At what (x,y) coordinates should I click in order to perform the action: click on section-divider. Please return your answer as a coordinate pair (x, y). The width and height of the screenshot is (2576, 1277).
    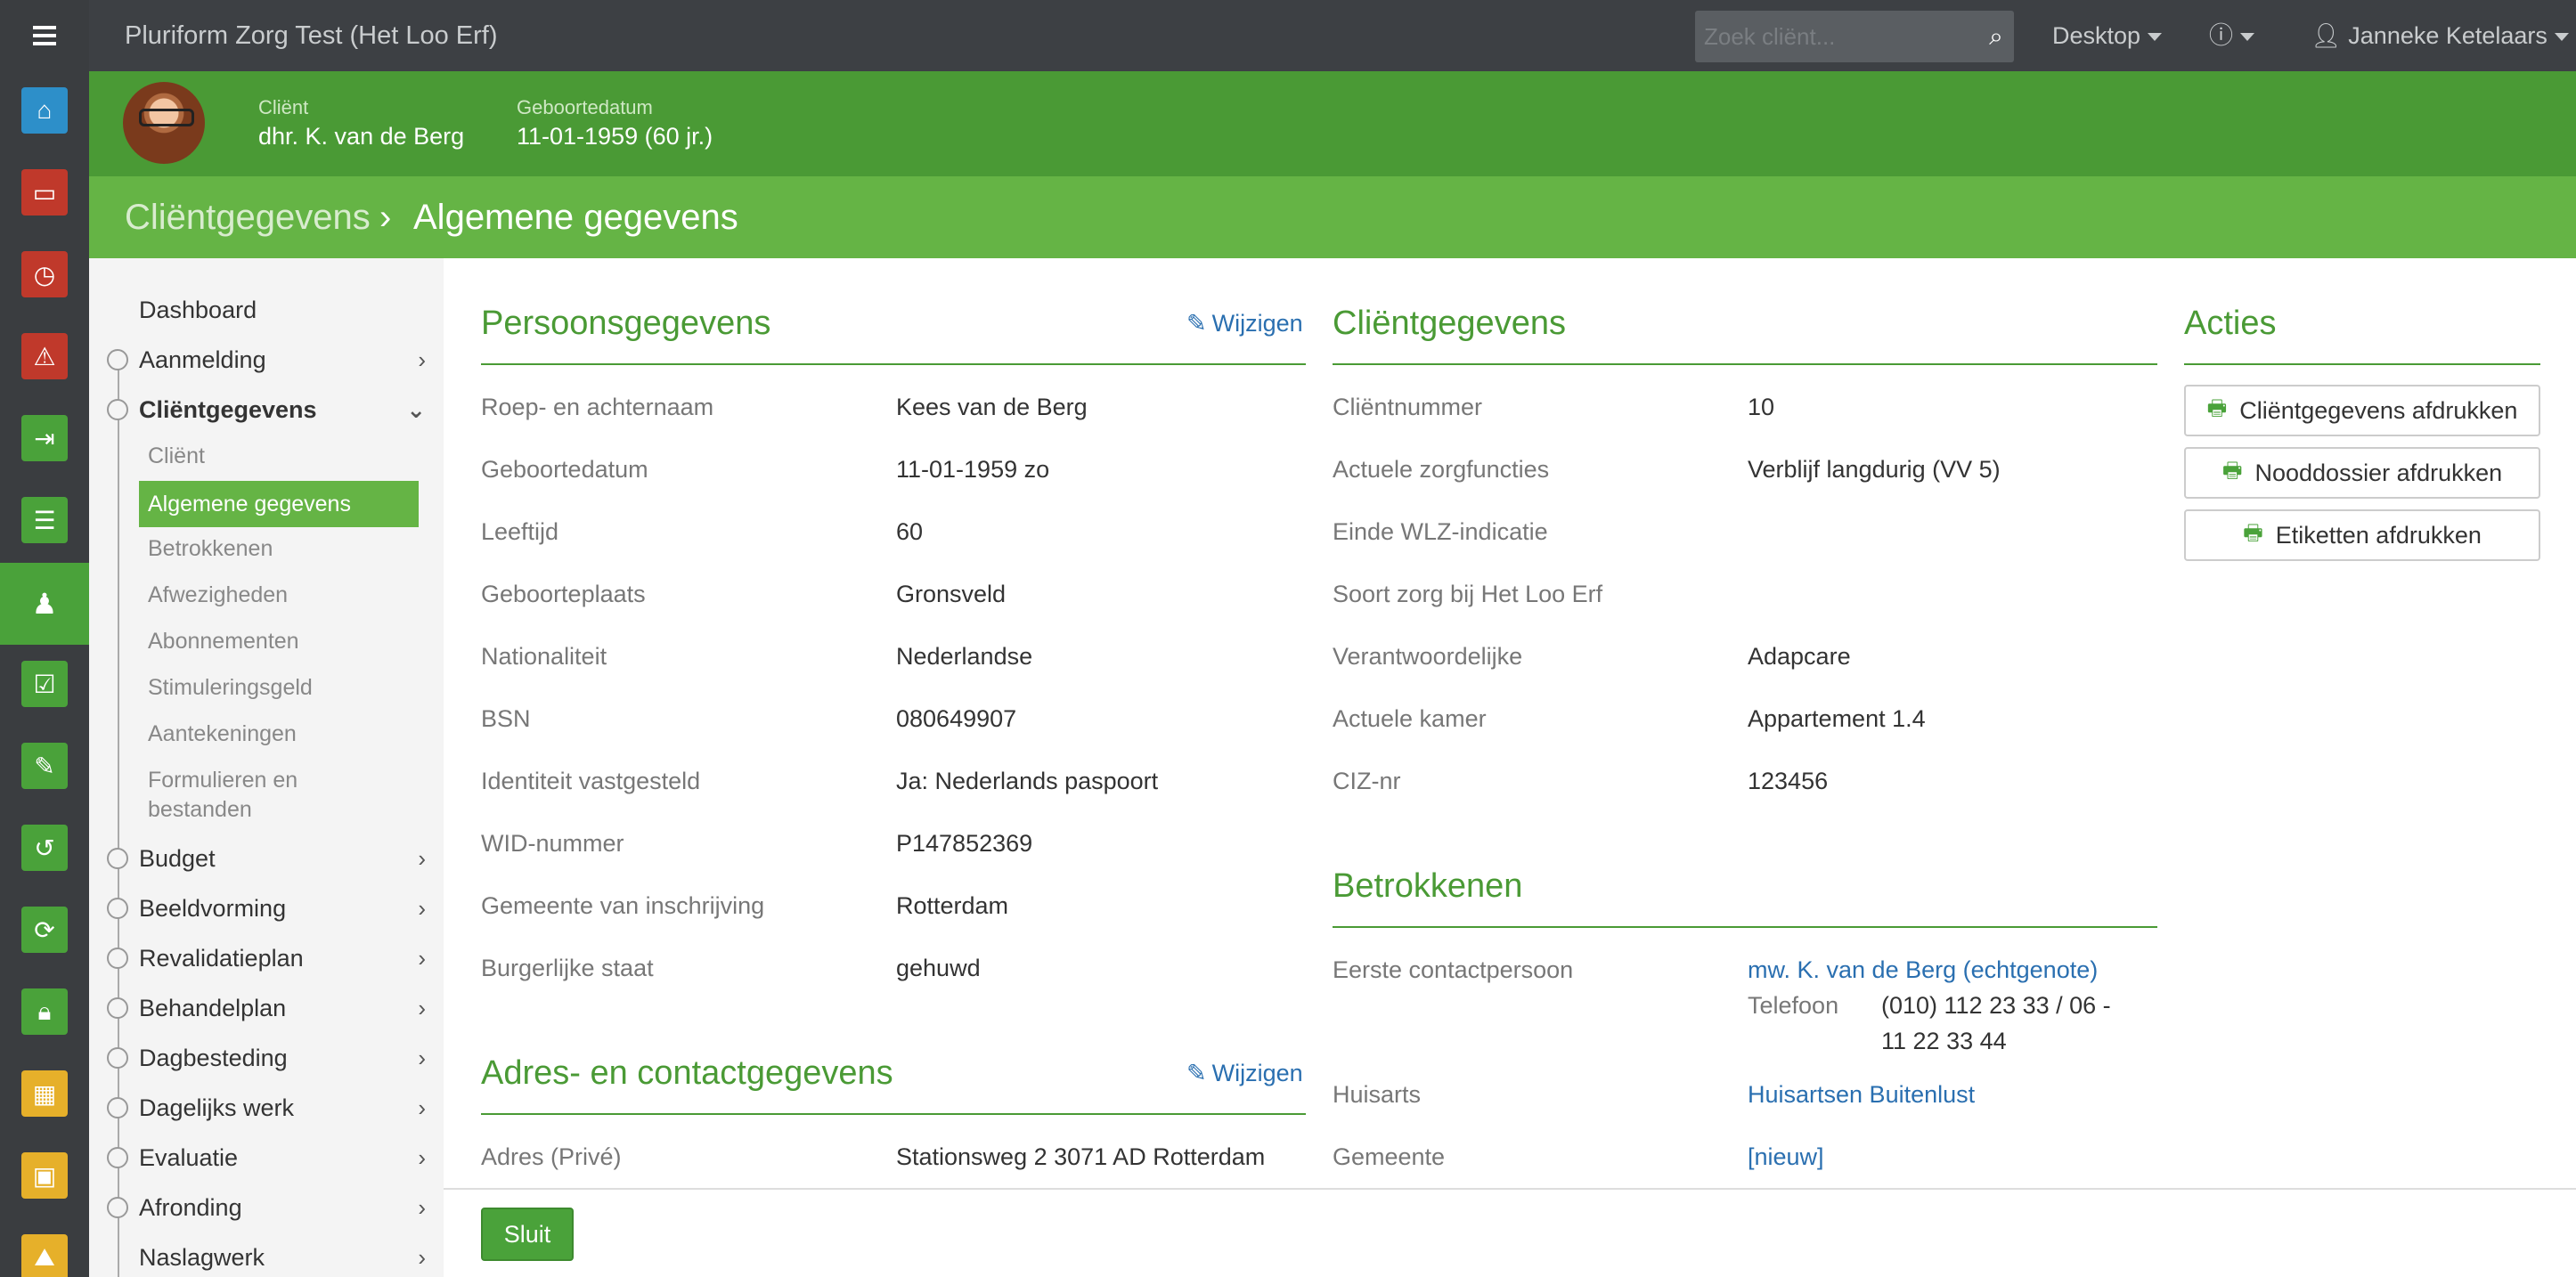
    Looking at the image, I should click on (894, 1114).